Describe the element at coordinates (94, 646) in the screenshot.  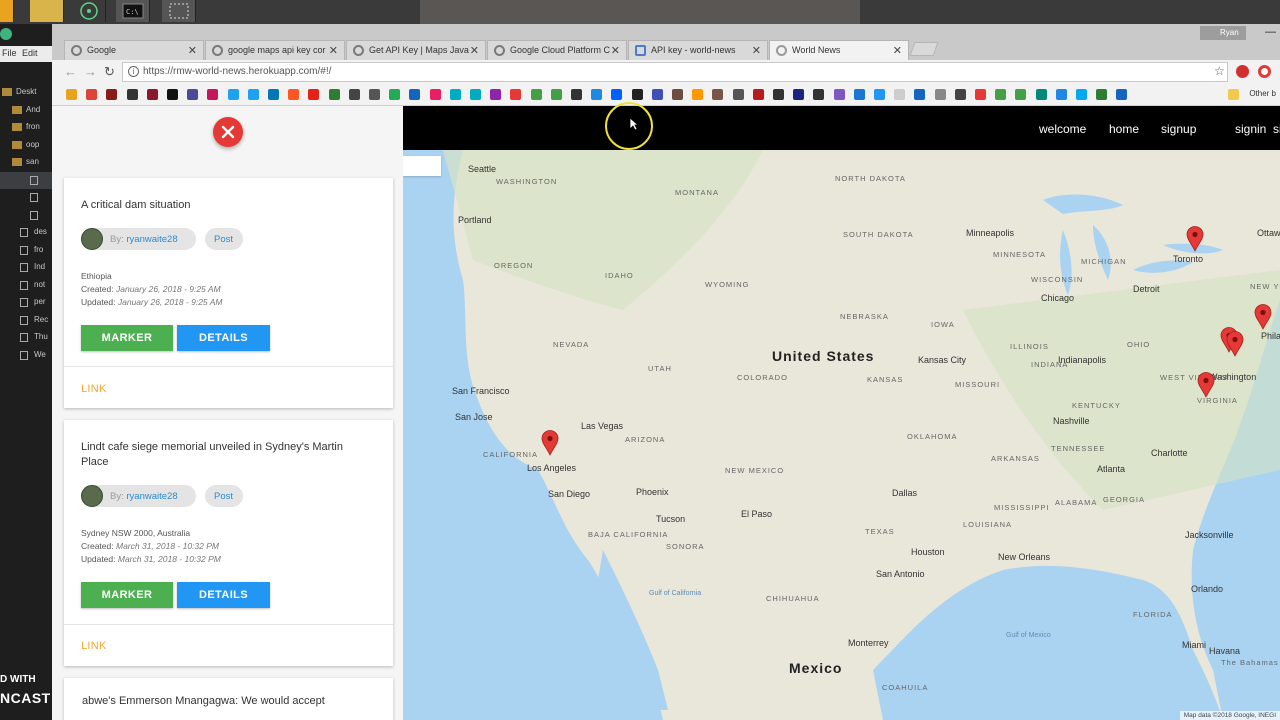
I see `link-button: LINK` at that location.